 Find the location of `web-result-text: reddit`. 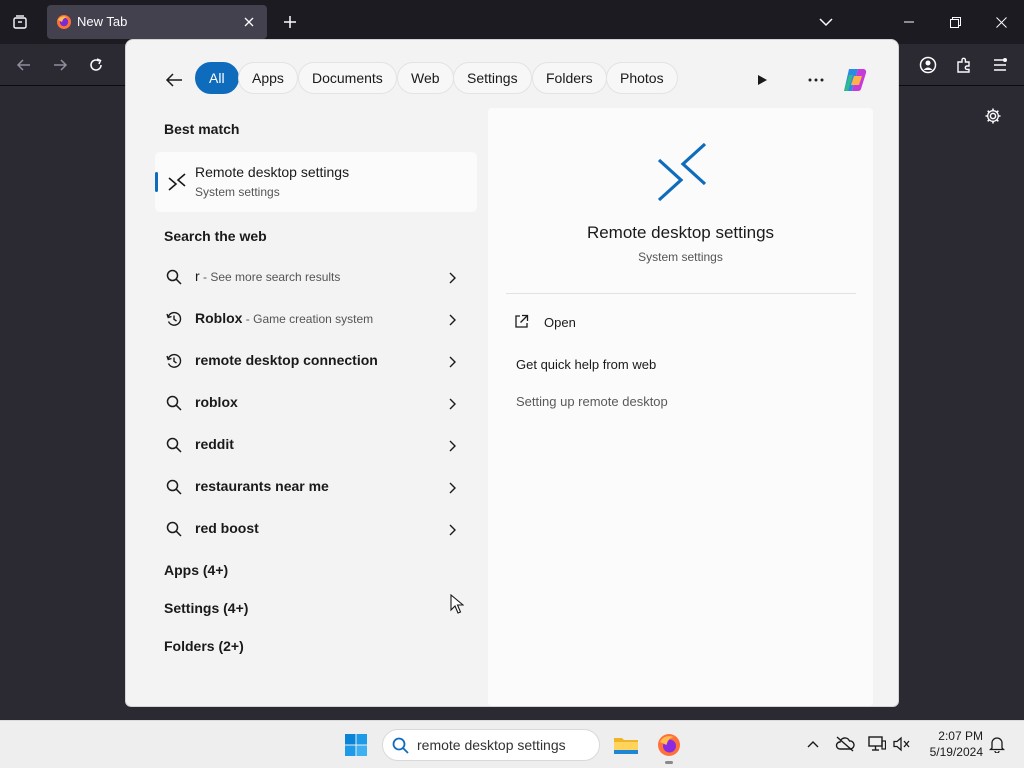

web-result-text: reddit is located at coordinates (214, 444).